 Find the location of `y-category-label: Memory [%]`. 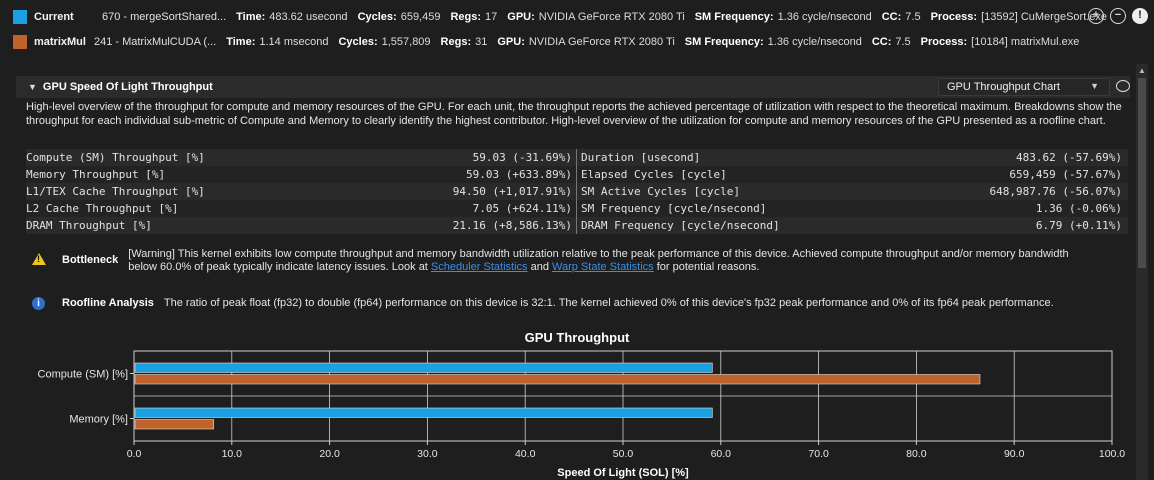

y-category-label: Memory [%] is located at coordinates (98, 420).